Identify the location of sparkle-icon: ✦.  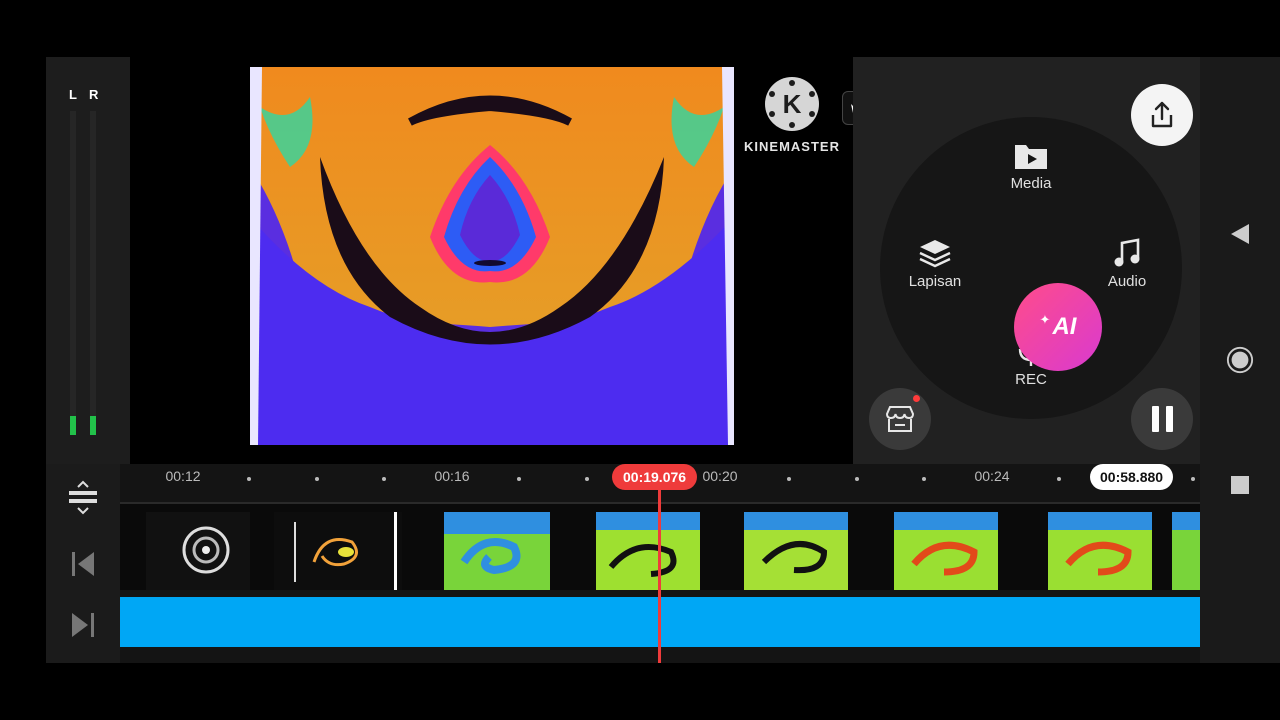
(1045, 319).